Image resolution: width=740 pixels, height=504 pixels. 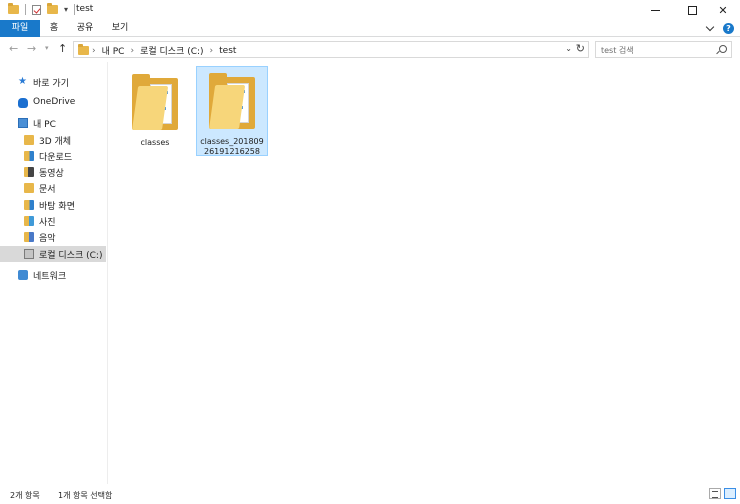 What do you see at coordinates (719, 28) in the screenshot?
I see `ribbon-controls: ?` at bounding box center [719, 28].